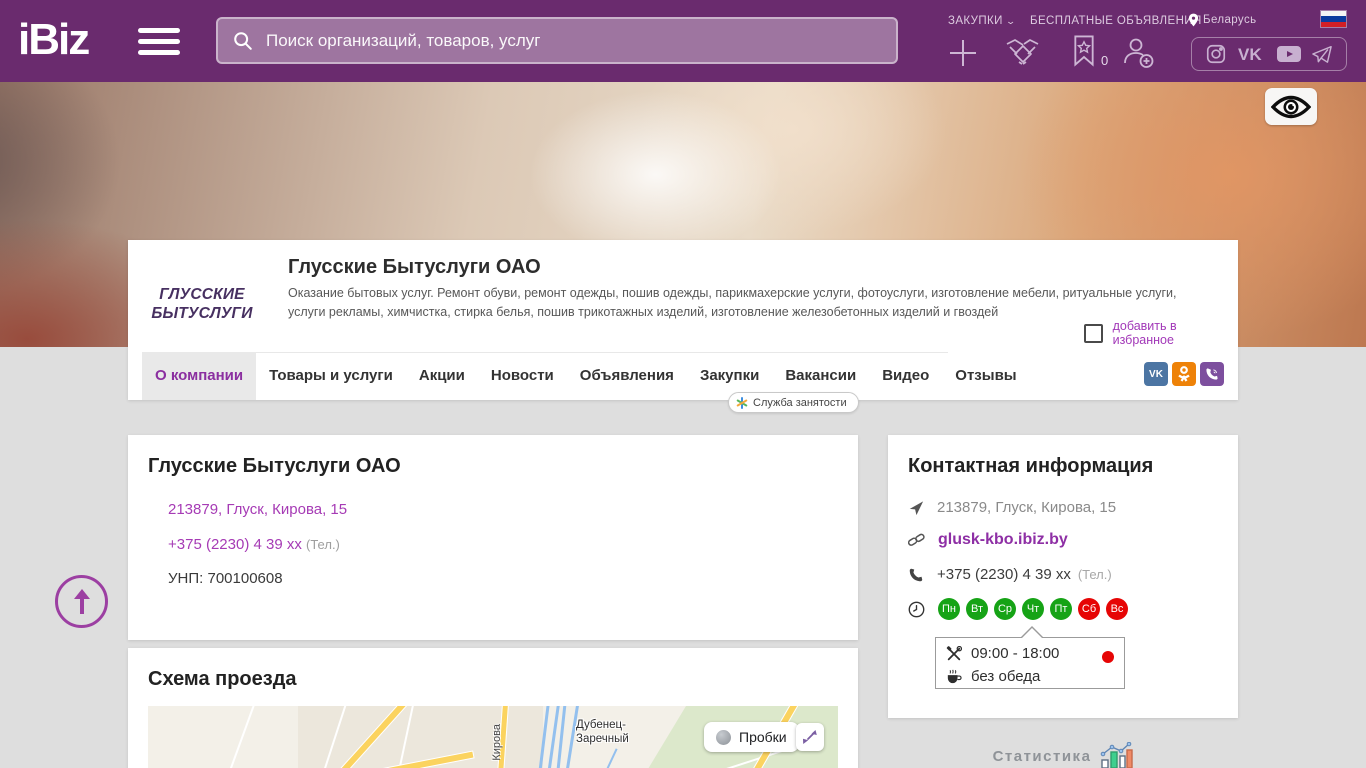 The width and height of the screenshot is (1366, 768). Describe the element at coordinates (1269, 54) in the screenshot. I see `header-social-links: VK` at that location.